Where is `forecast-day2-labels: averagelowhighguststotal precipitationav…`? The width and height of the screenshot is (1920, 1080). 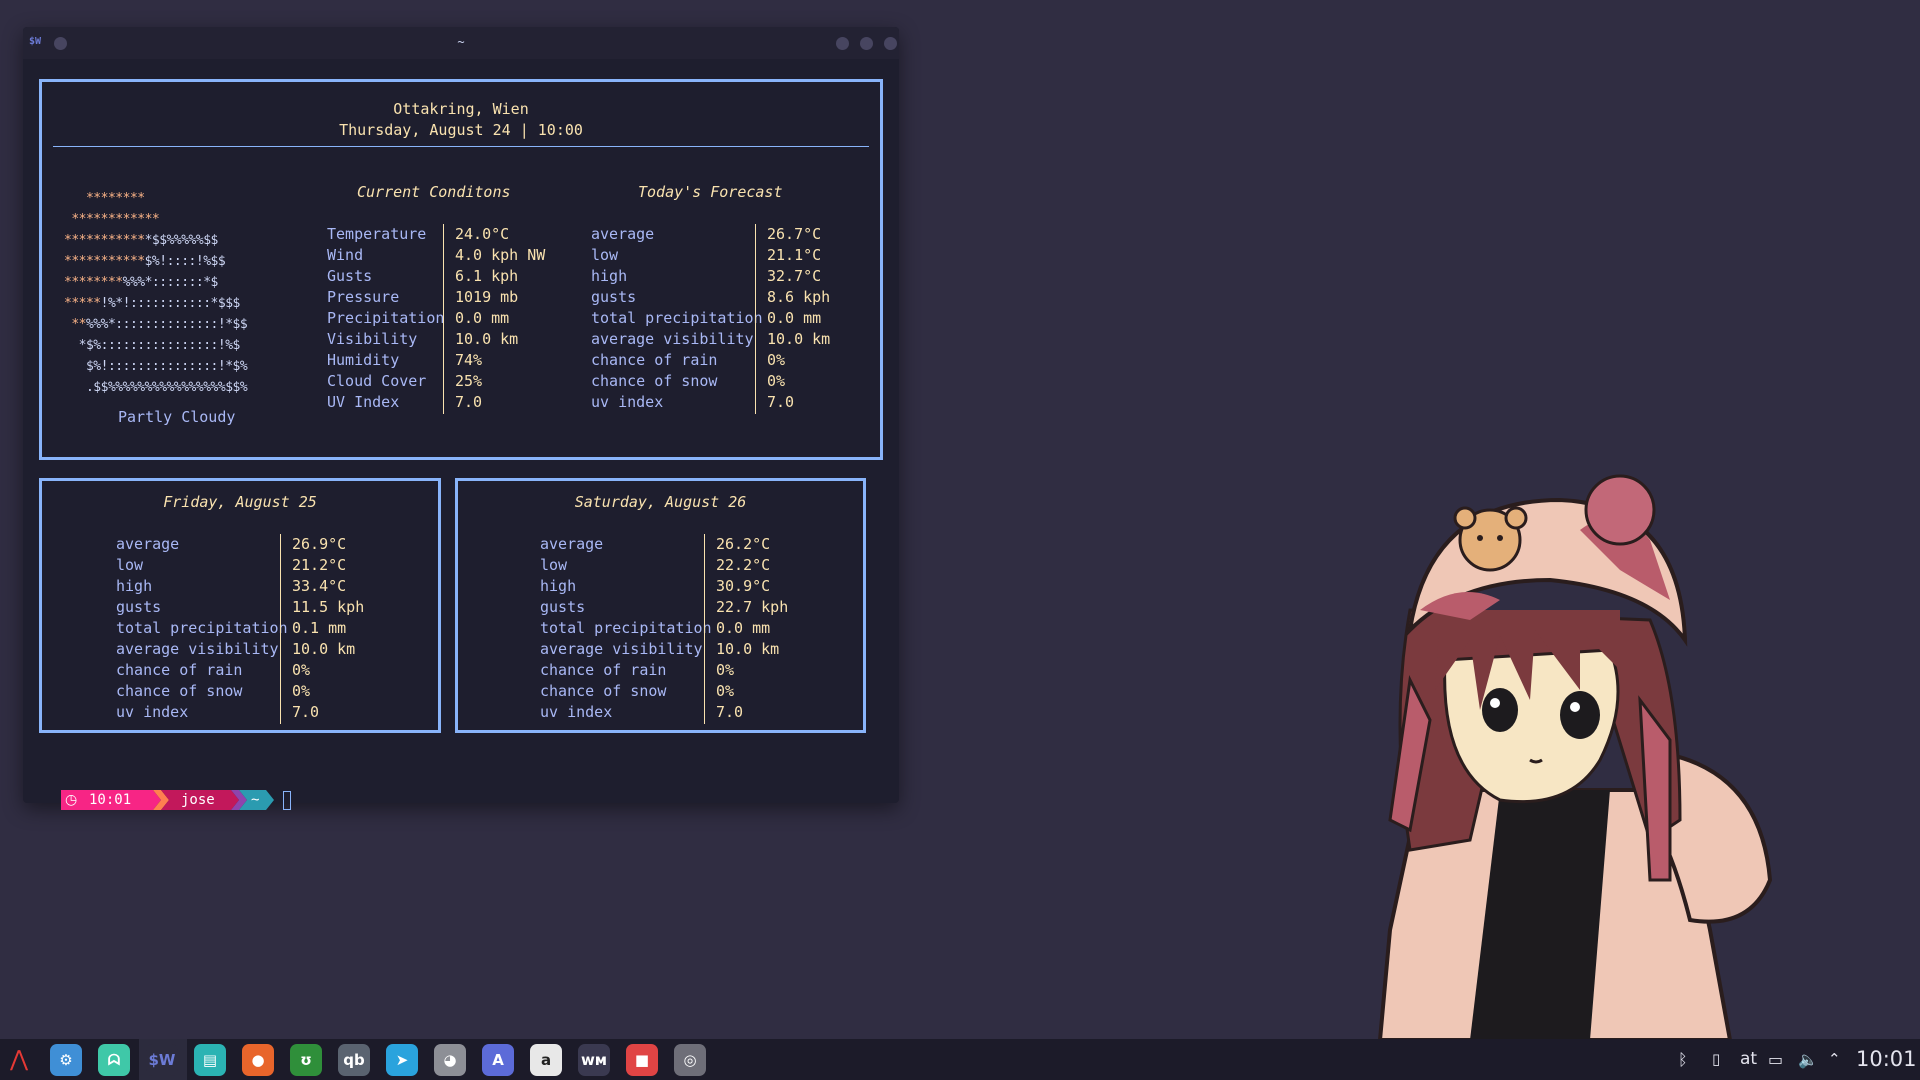
forecast-day2-labels: averagelowhighguststotal precipitationav… is located at coordinates (626, 628).